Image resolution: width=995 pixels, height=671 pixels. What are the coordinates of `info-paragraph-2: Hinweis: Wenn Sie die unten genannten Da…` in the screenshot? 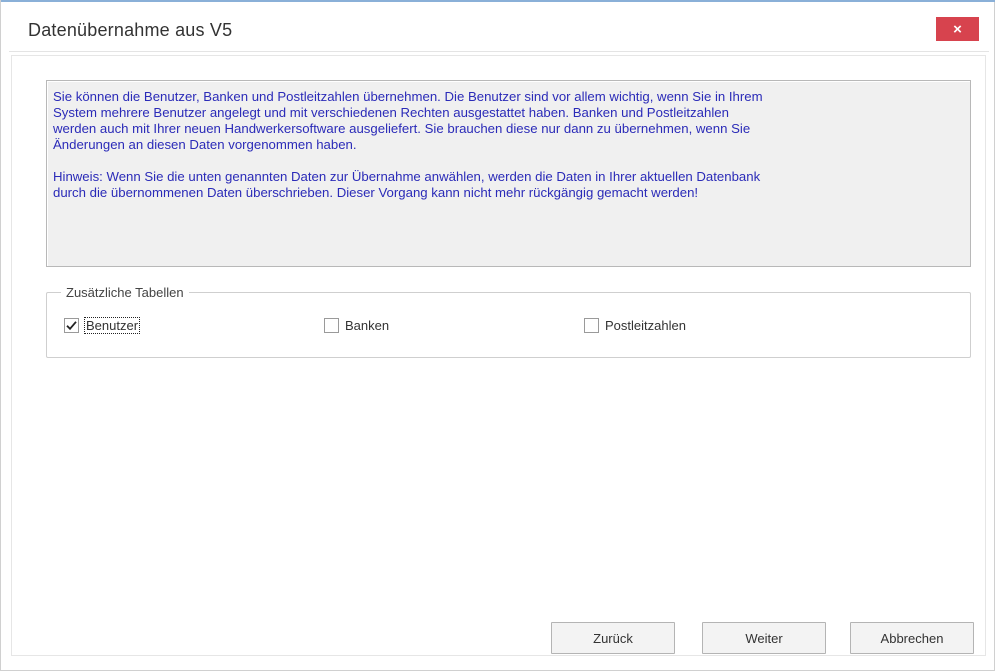 It's located at (407, 184).